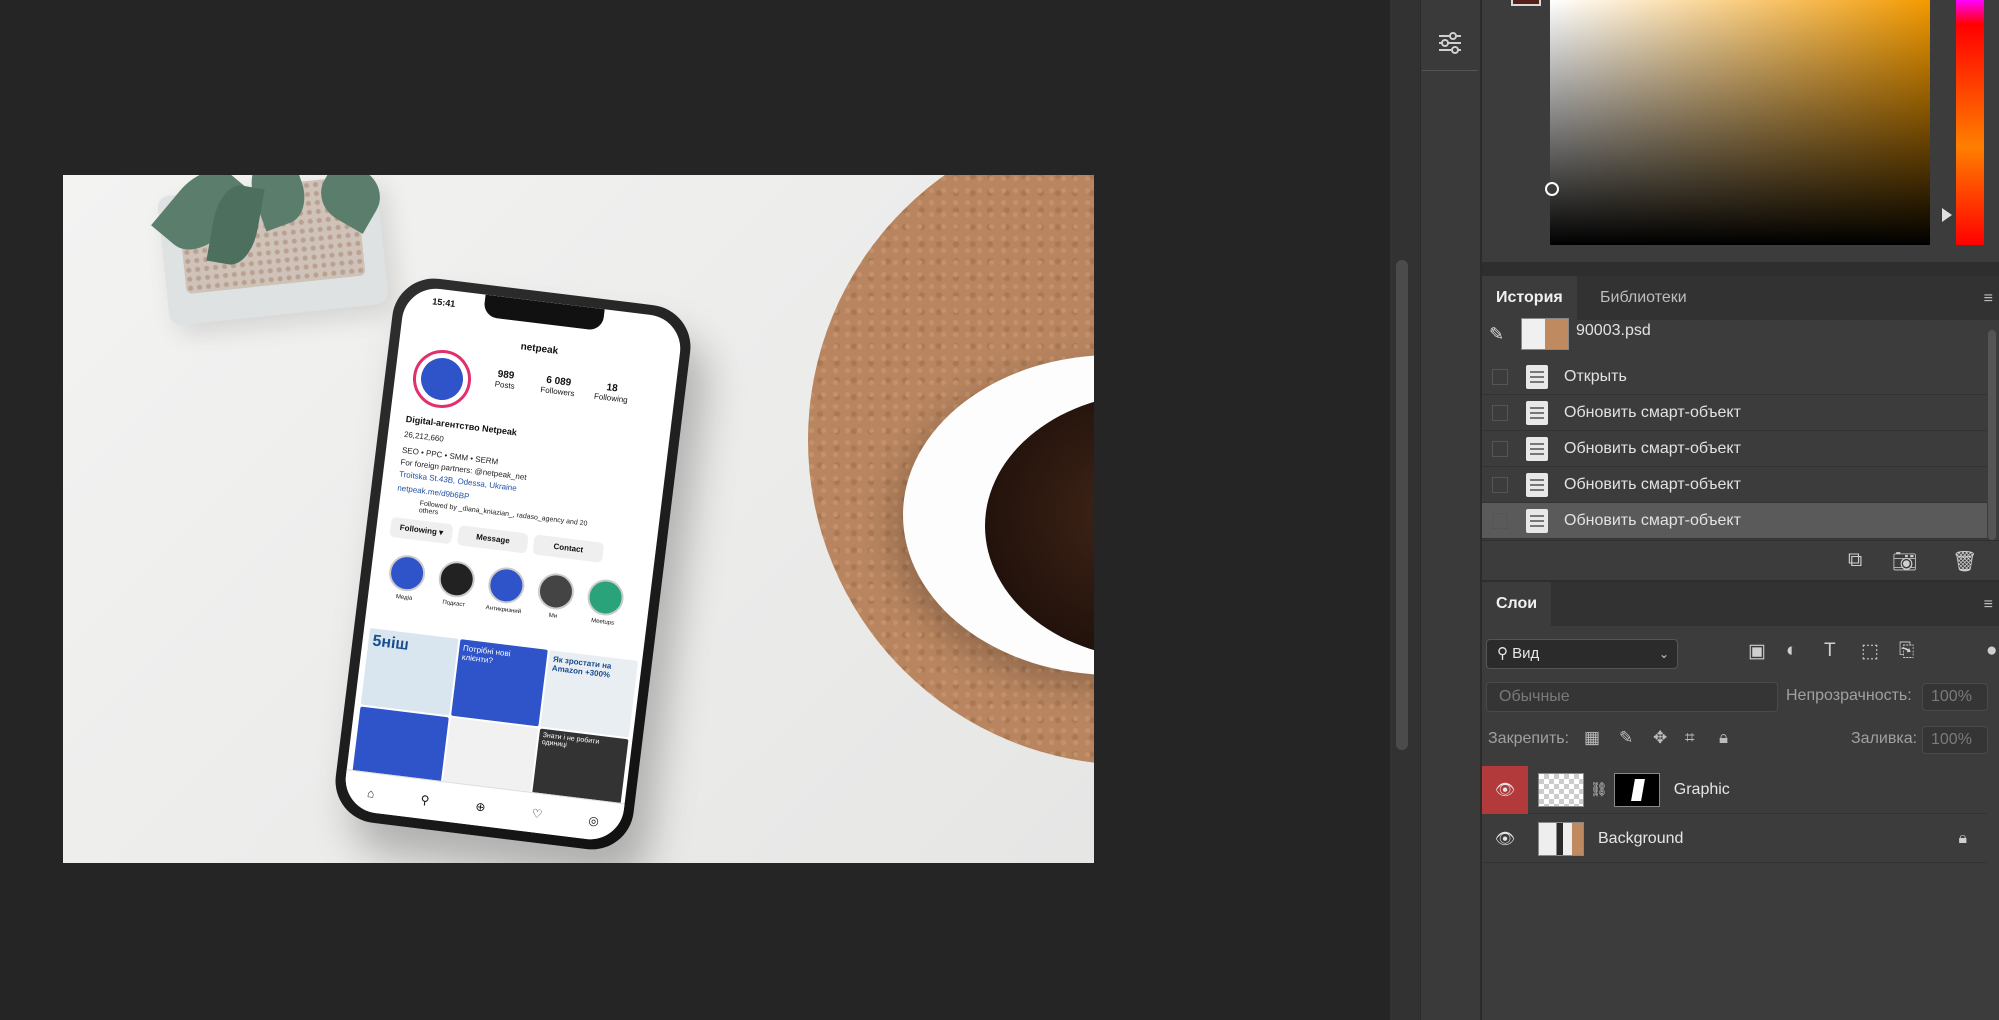 Image resolution: width=1999 pixels, height=1020 pixels. Describe the element at coordinates (568, 548) in the screenshot. I see `contact-button: Contact` at that location.